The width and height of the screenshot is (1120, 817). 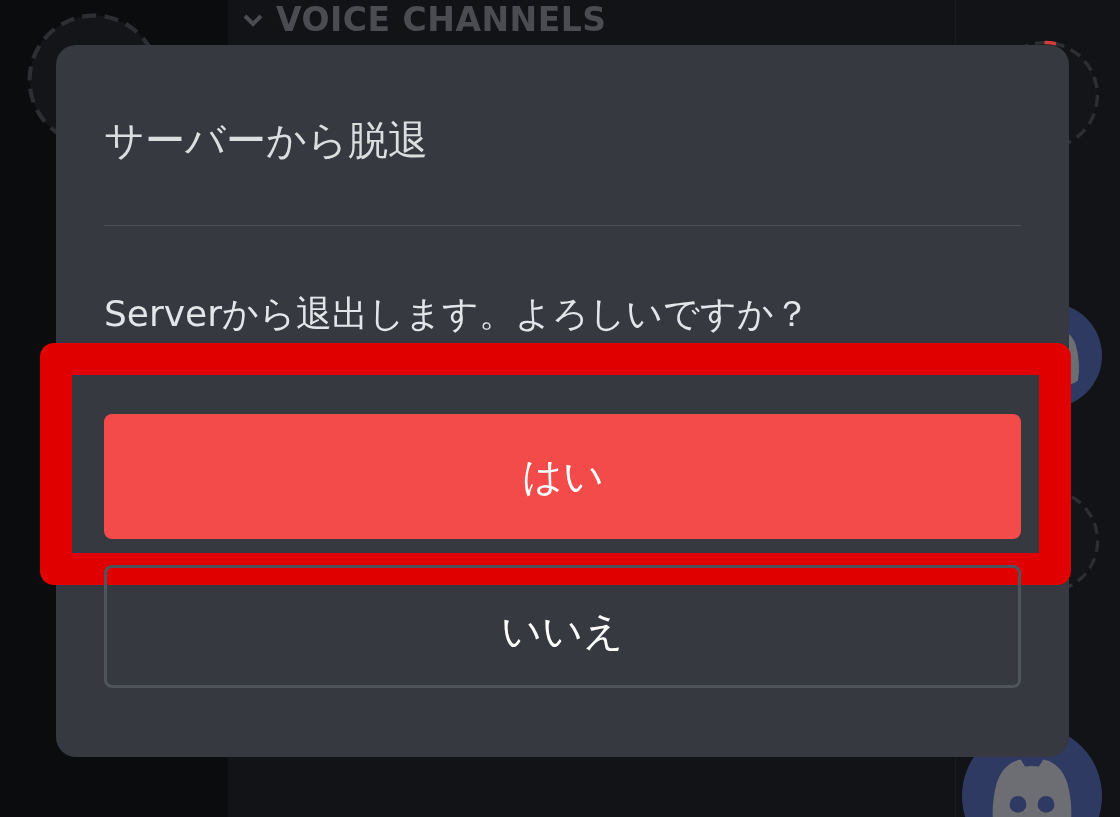 What do you see at coordinates (441, 19) in the screenshot?
I see `section-header: VOICE CHANNELS` at bounding box center [441, 19].